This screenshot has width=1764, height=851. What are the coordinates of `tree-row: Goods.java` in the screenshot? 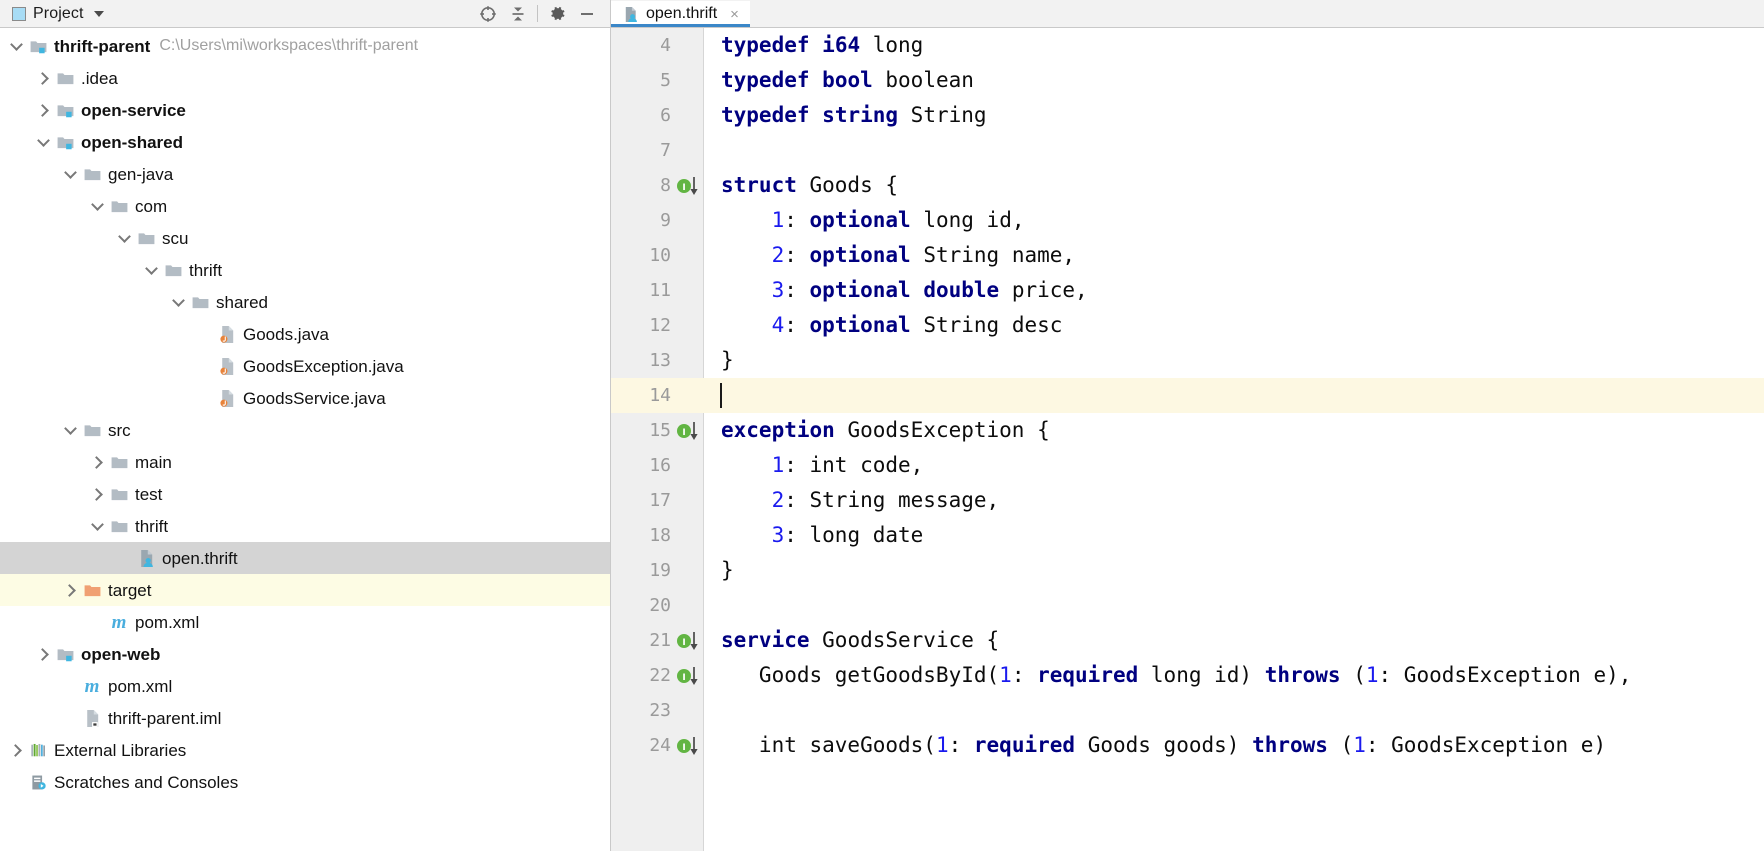 It's located at (305, 334).